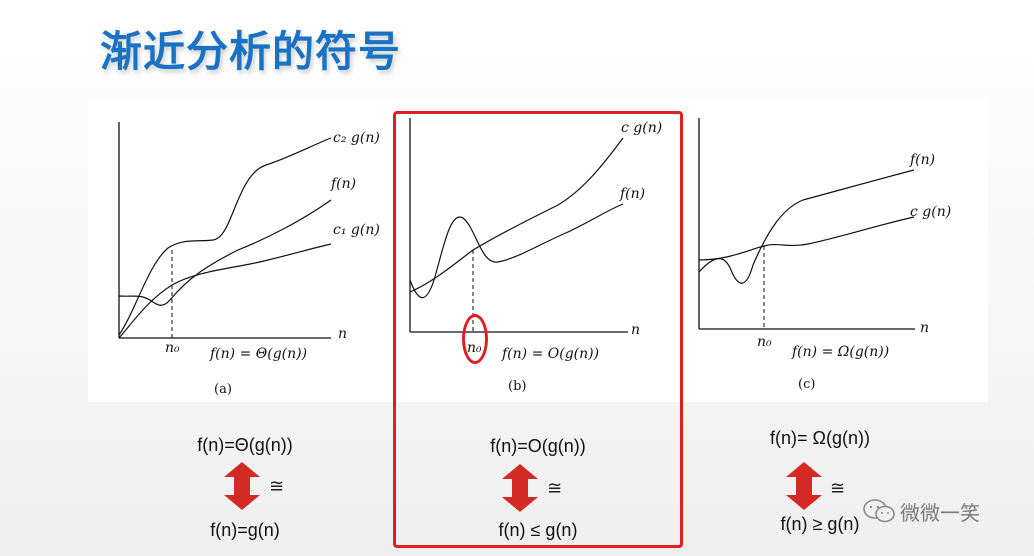 The height and width of the screenshot is (556, 1034). I want to click on graph-c-curve-label-lower: c g(n), so click(930, 212).